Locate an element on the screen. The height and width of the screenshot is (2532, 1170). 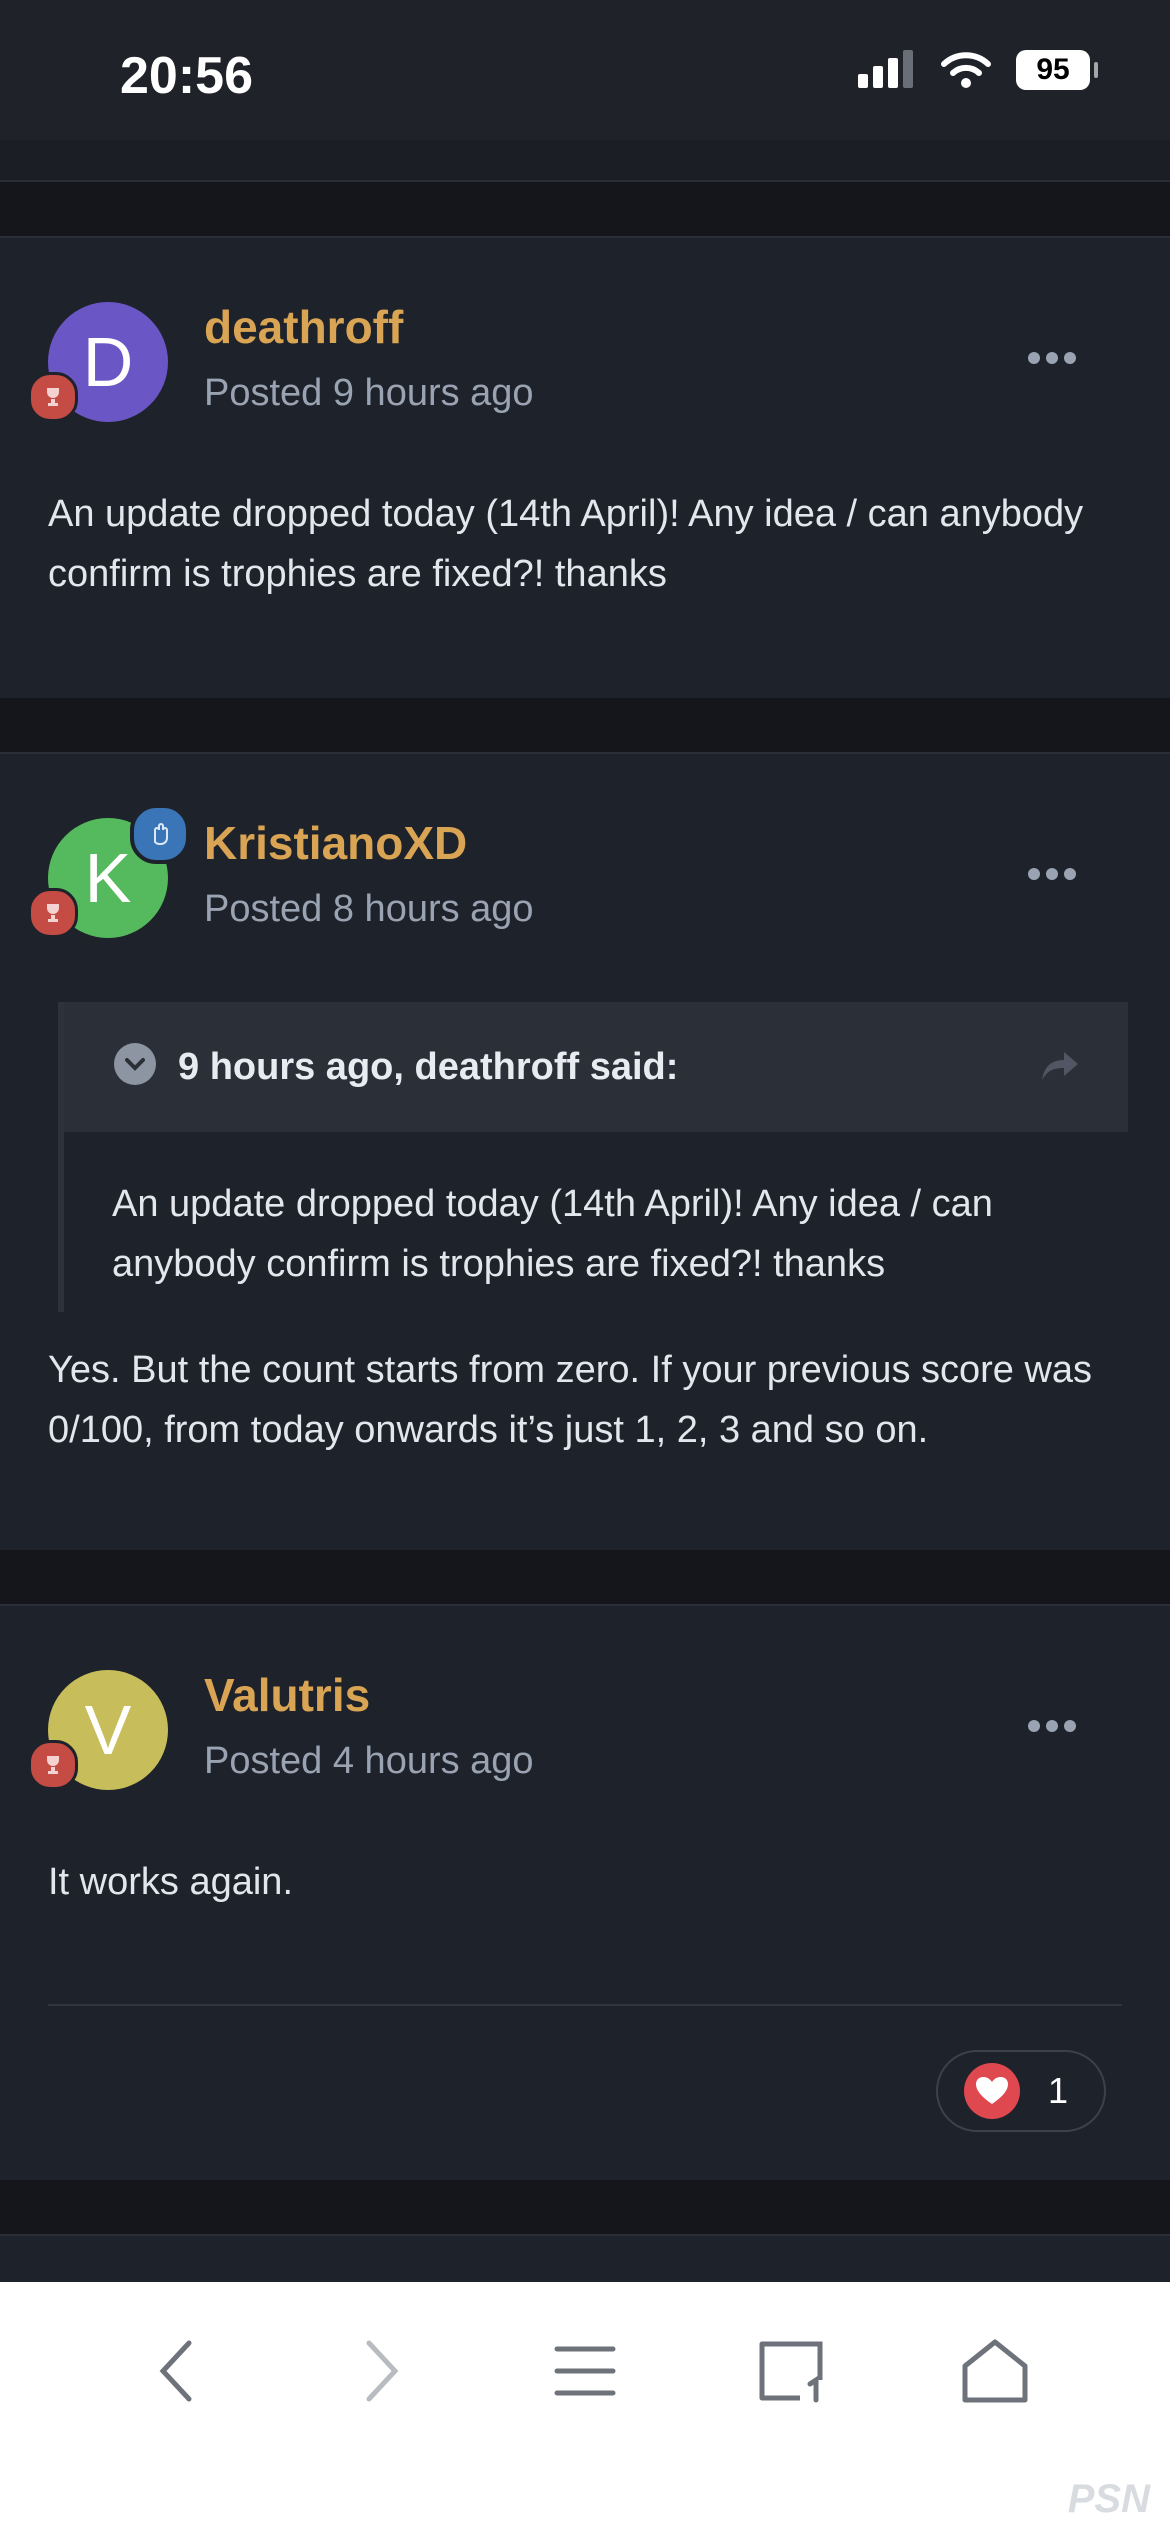
quote-header: 9 hours ago, deathroff said: is located at coordinates (596, 1067).